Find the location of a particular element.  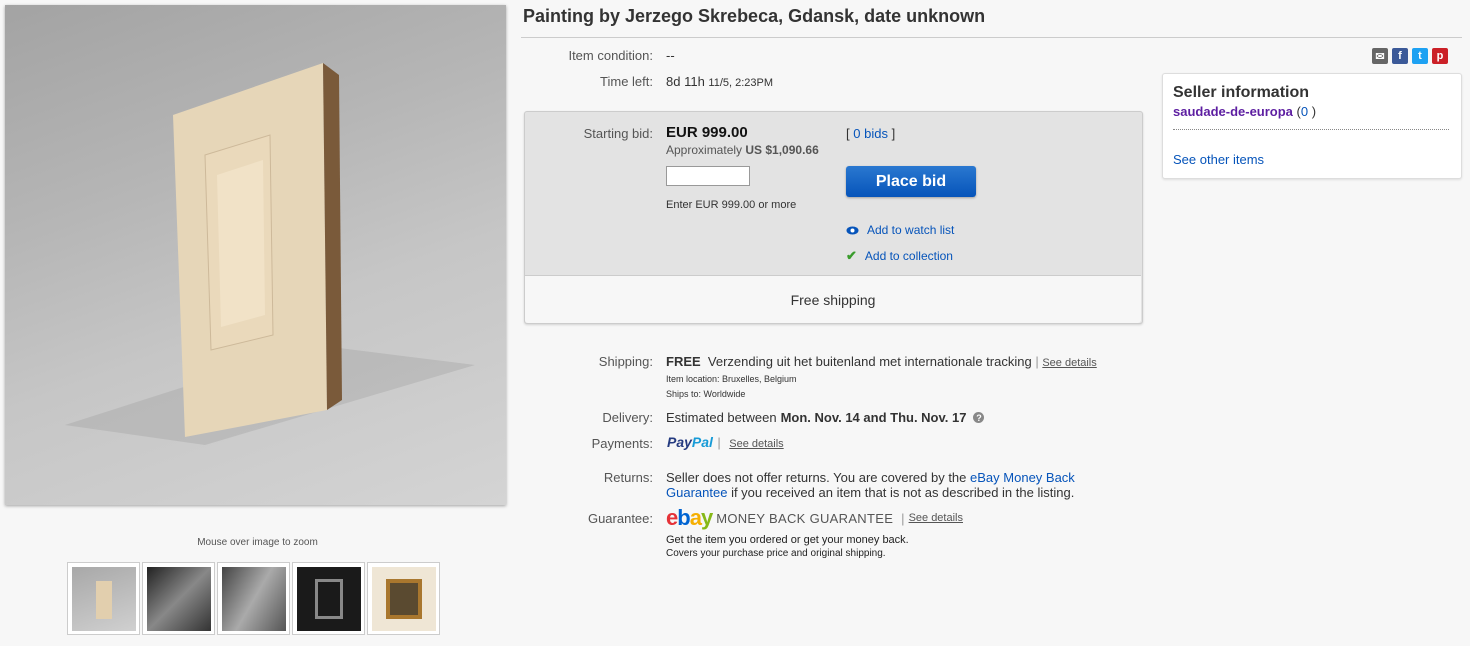

zoom-hint: Mouse over image to zoom is located at coordinates (257, 542).